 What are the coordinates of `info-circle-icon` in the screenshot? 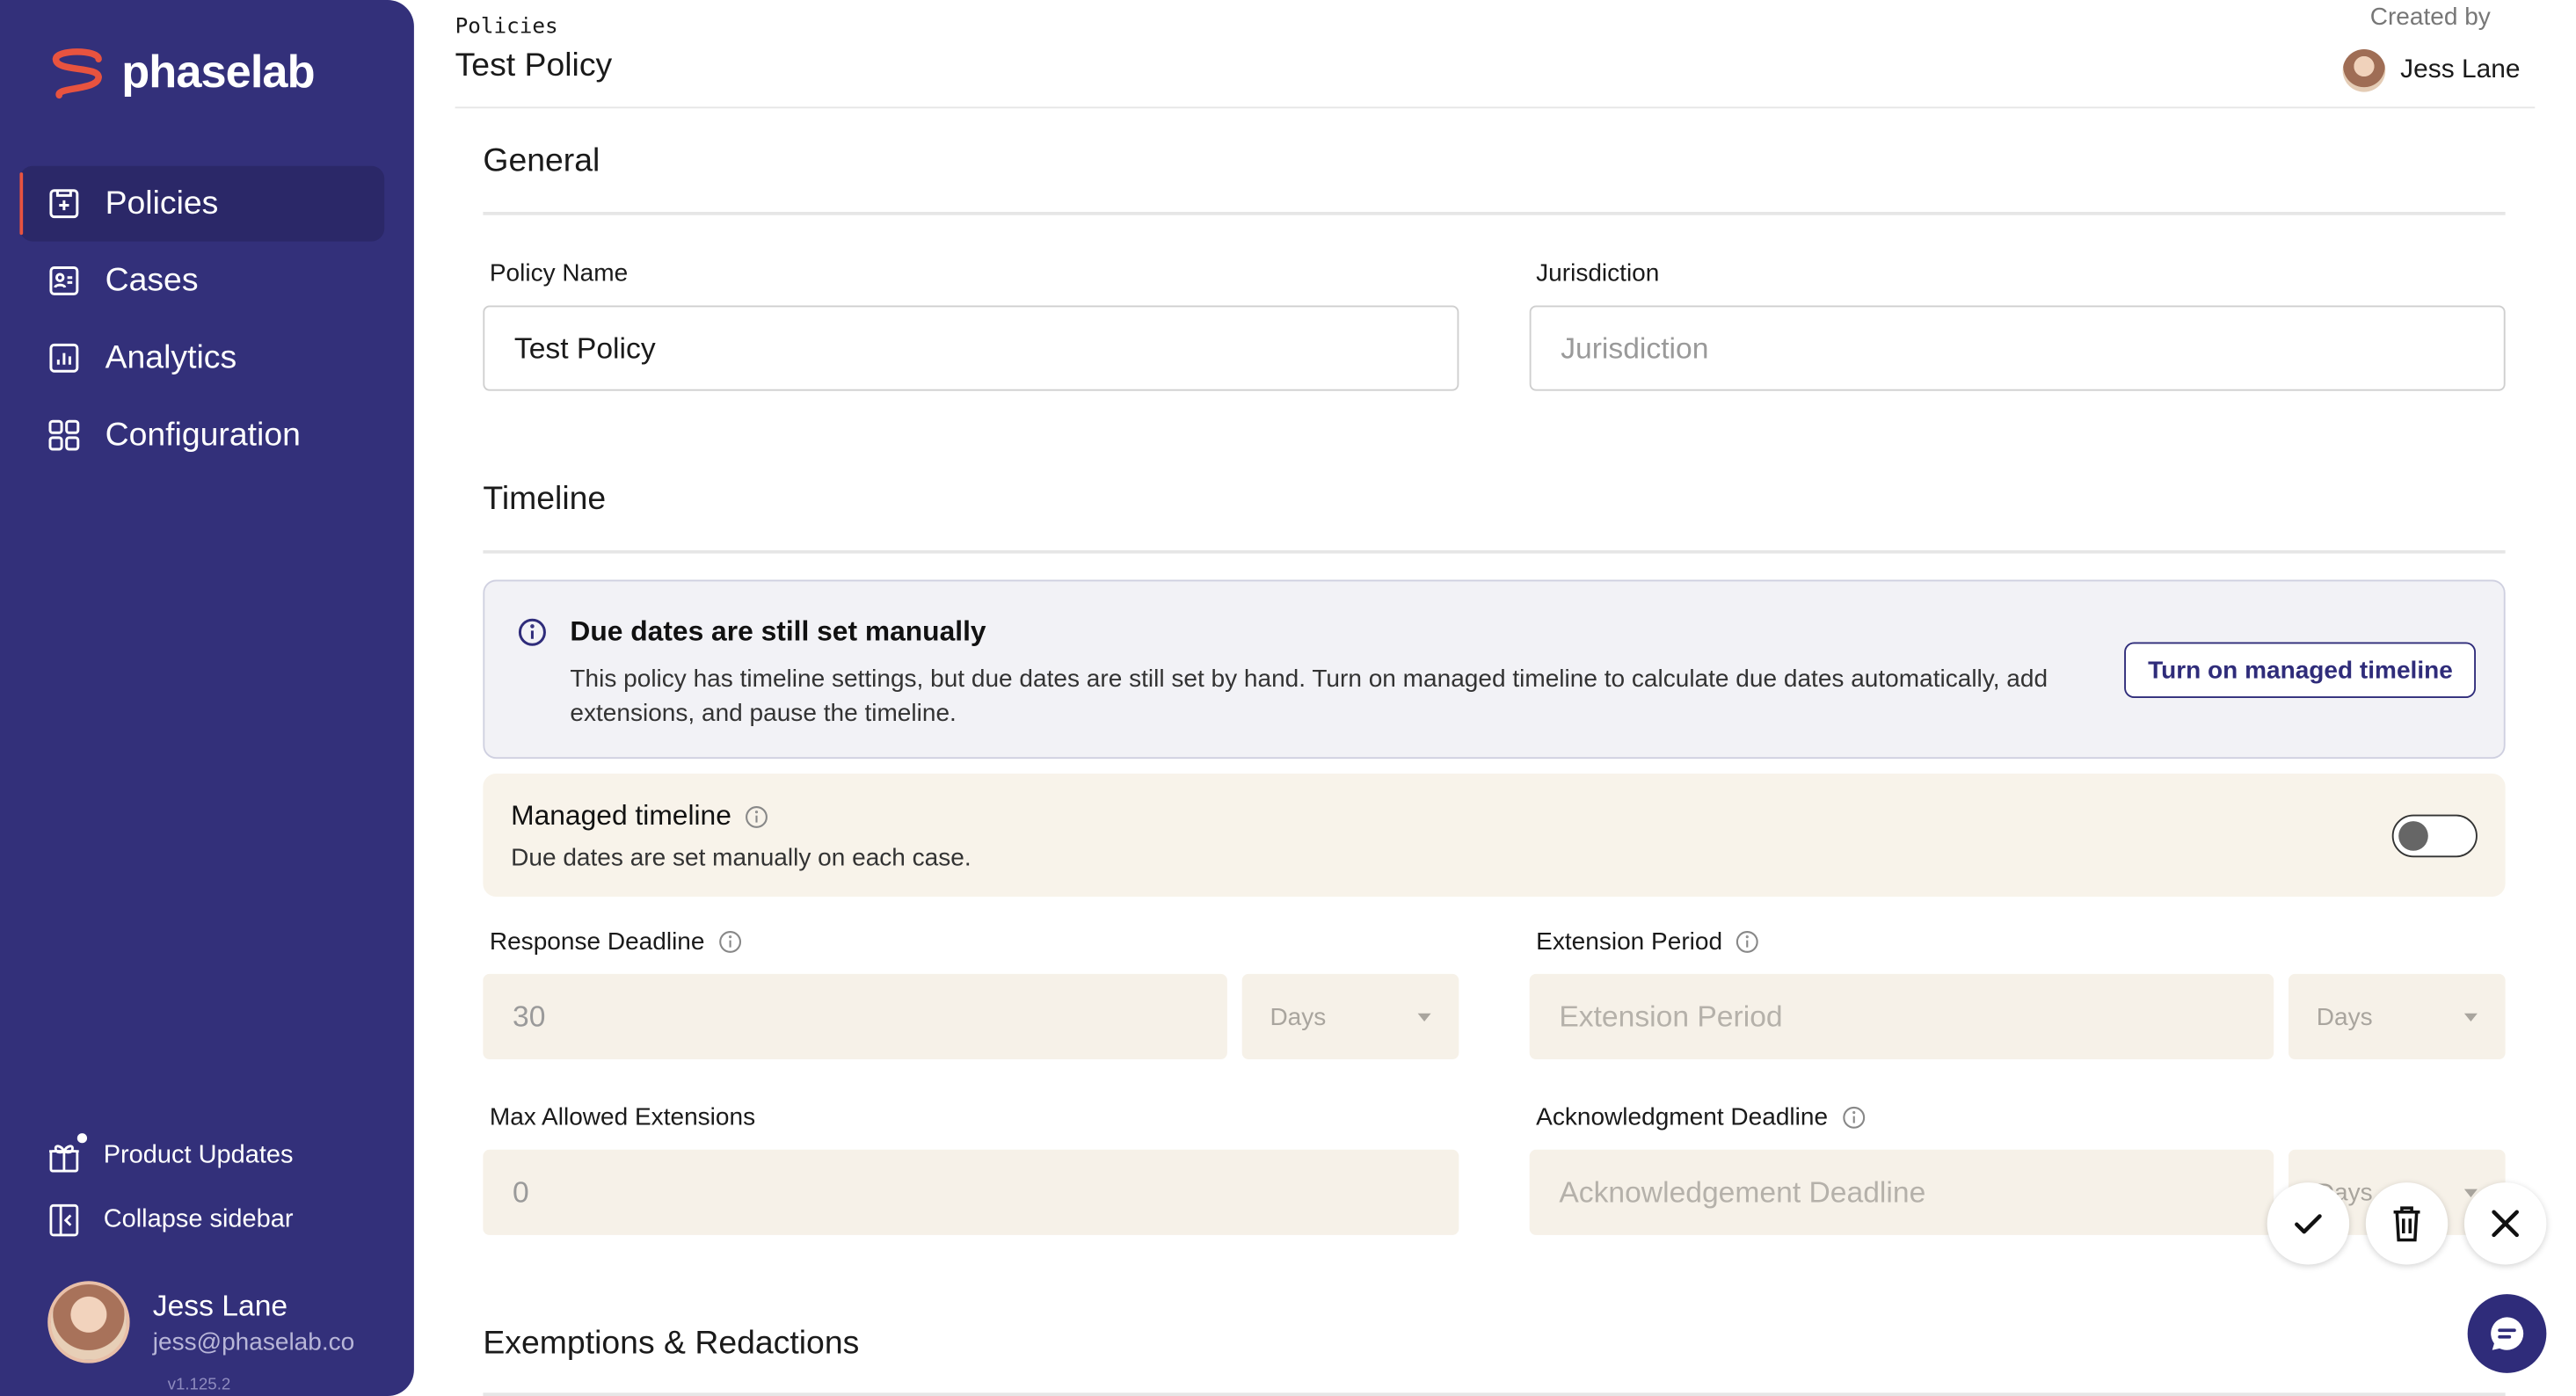 It's located at (532, 632).